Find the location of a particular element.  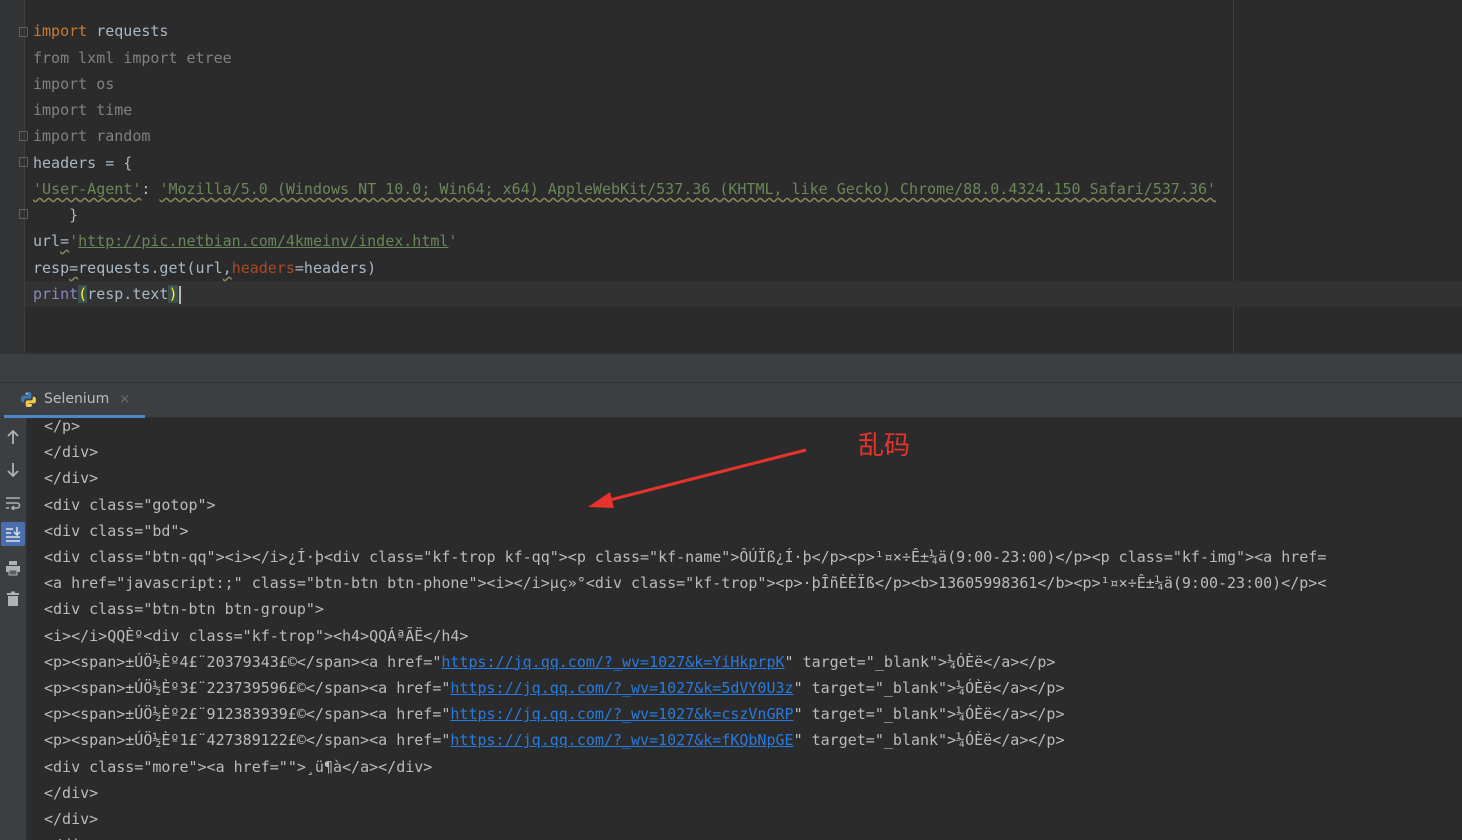

text-caret is located at coordinates (179, 294).